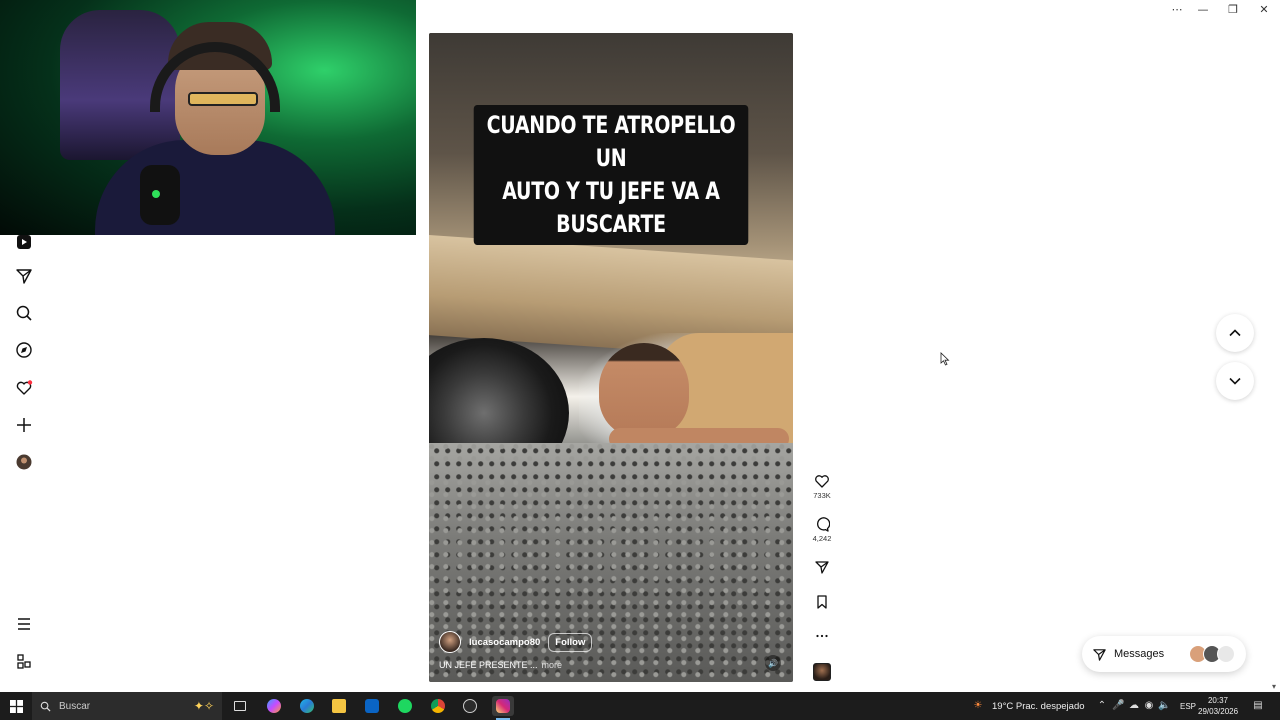 The height and width of the screenshot is (720, 1280). What do you see at coordinates (1177, 10) in the screenshot?
I see `overflow-menu-button: ⋯` at bounding box center [1177, 10].